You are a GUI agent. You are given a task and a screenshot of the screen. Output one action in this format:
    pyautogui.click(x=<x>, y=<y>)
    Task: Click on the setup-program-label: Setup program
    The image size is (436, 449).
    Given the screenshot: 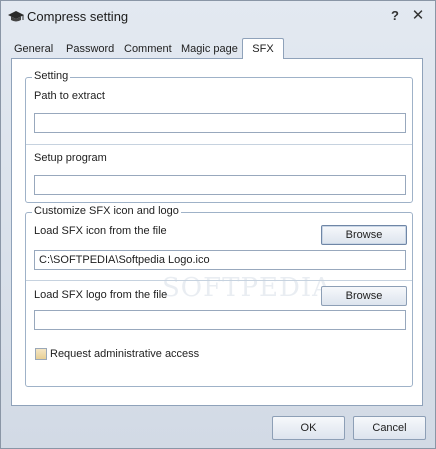 What is the action you would take?
    pyautogui.click(x=70, y=158)
    